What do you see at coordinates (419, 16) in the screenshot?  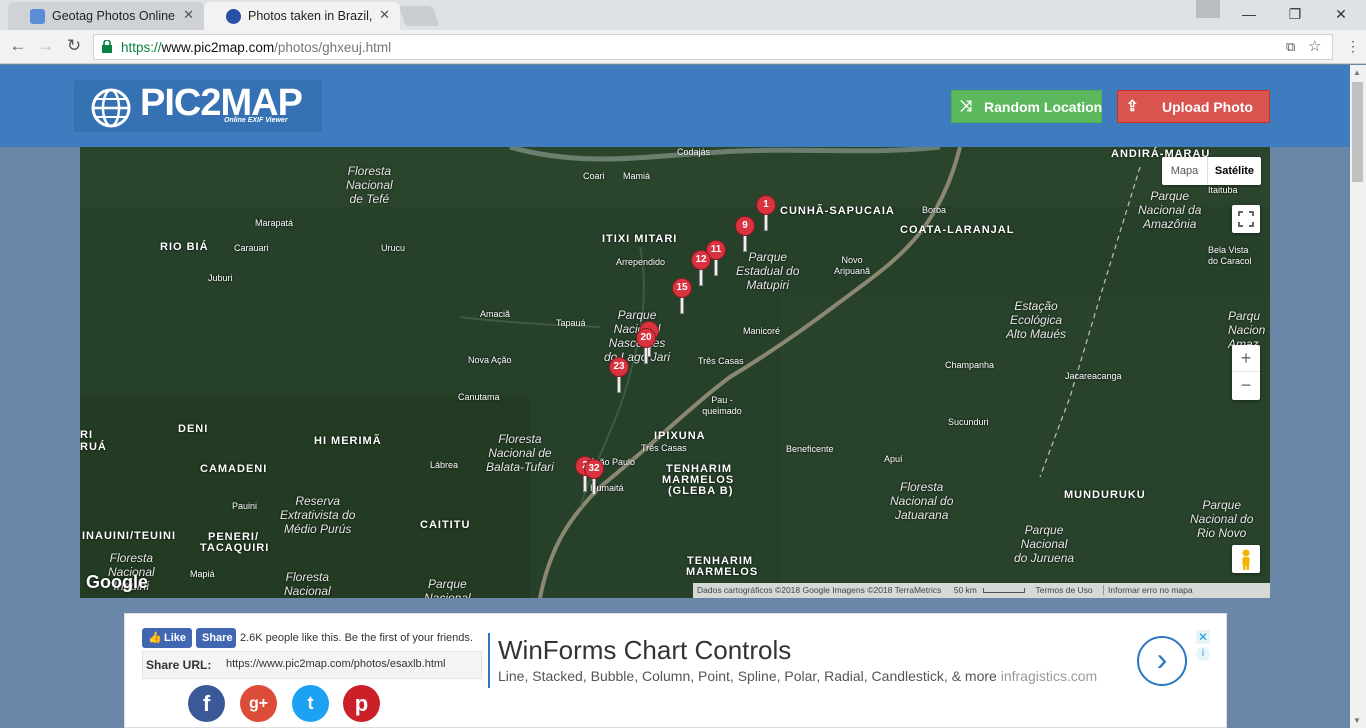 I see `new-tab-button` at bounding box center [419, 16].